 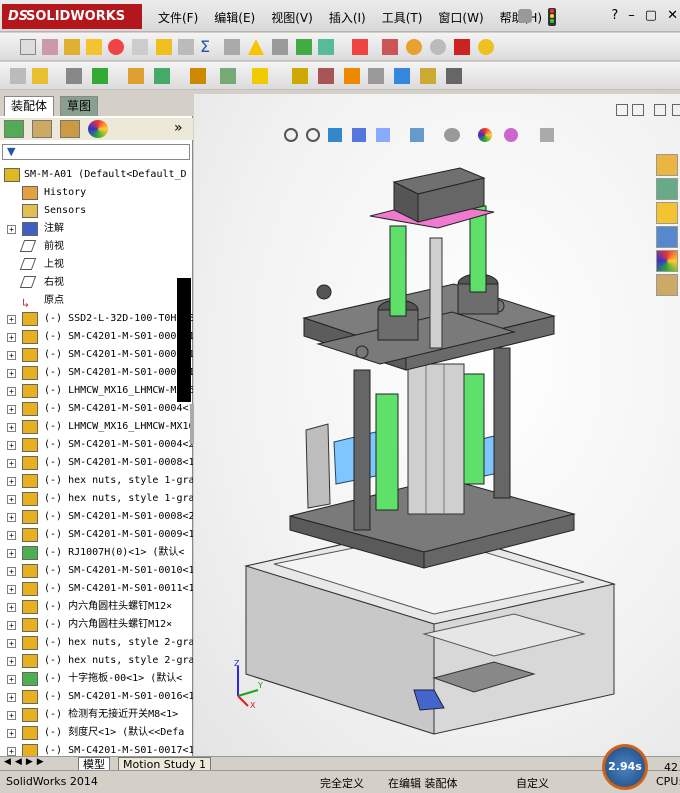 What do you see at coordinates (14, 129) in the screenshot?
I see `feature-tree-icon` at bounding box center [14, 129].